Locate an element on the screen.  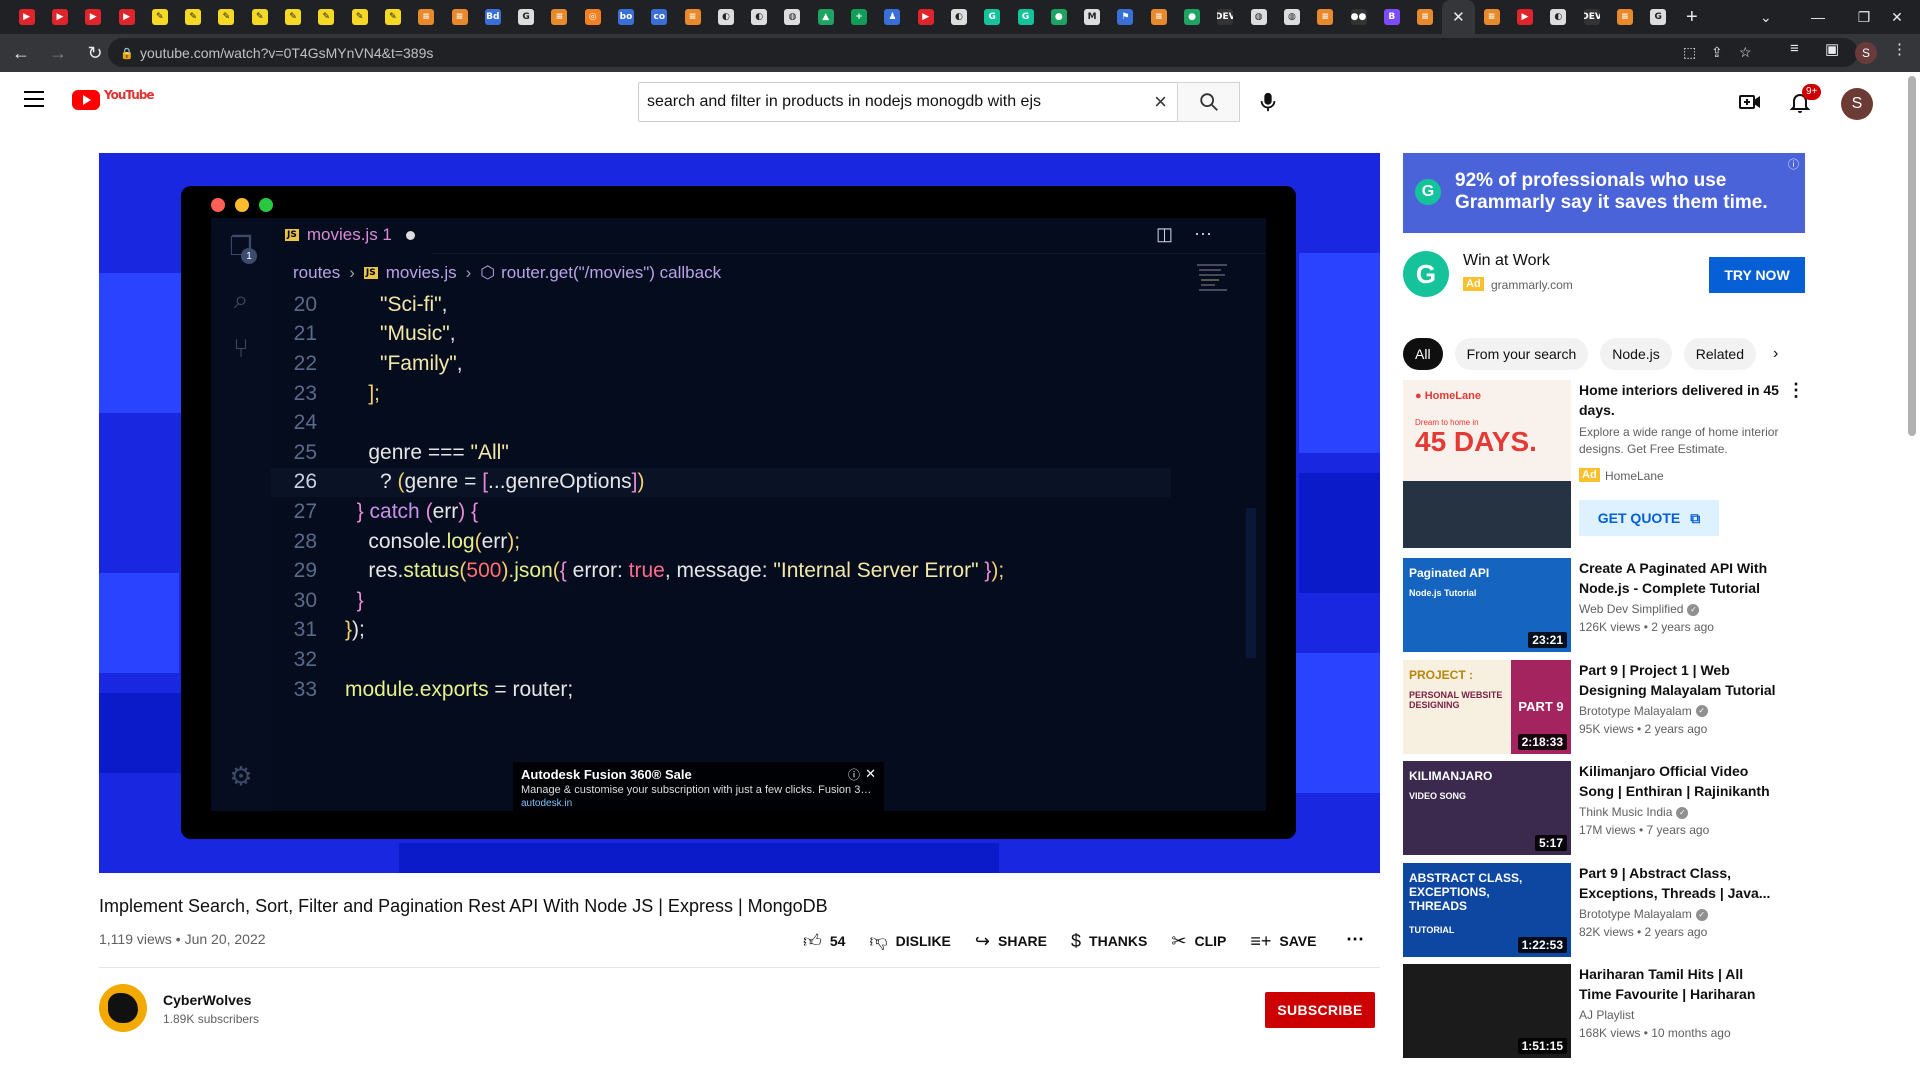
close-window-button: ✕ is located at coordinates (1897, 17).